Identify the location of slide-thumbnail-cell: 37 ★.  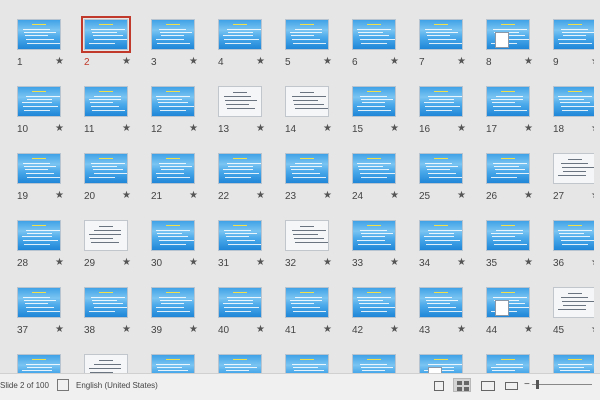
(47, 314).